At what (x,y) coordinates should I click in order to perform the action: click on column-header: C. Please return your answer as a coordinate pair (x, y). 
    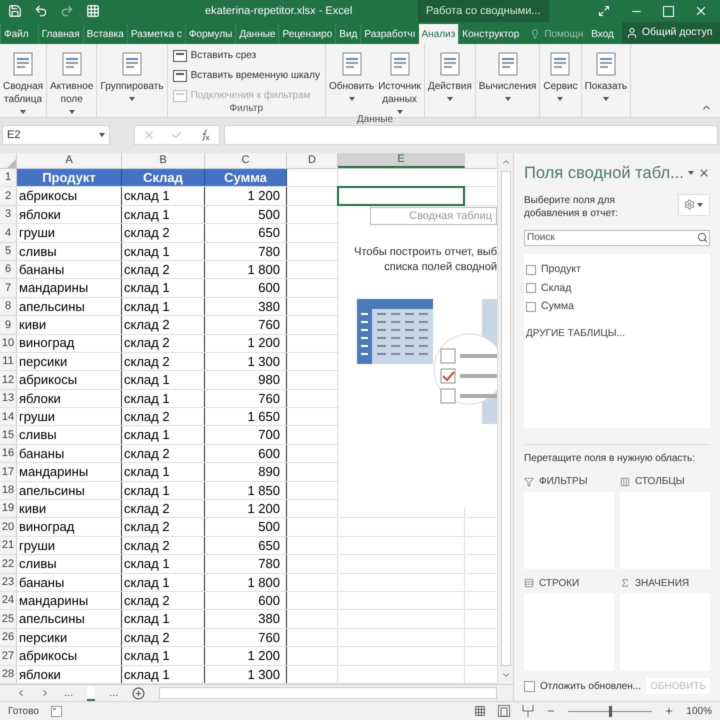
    Looking at the image, I should click on (246, 160).